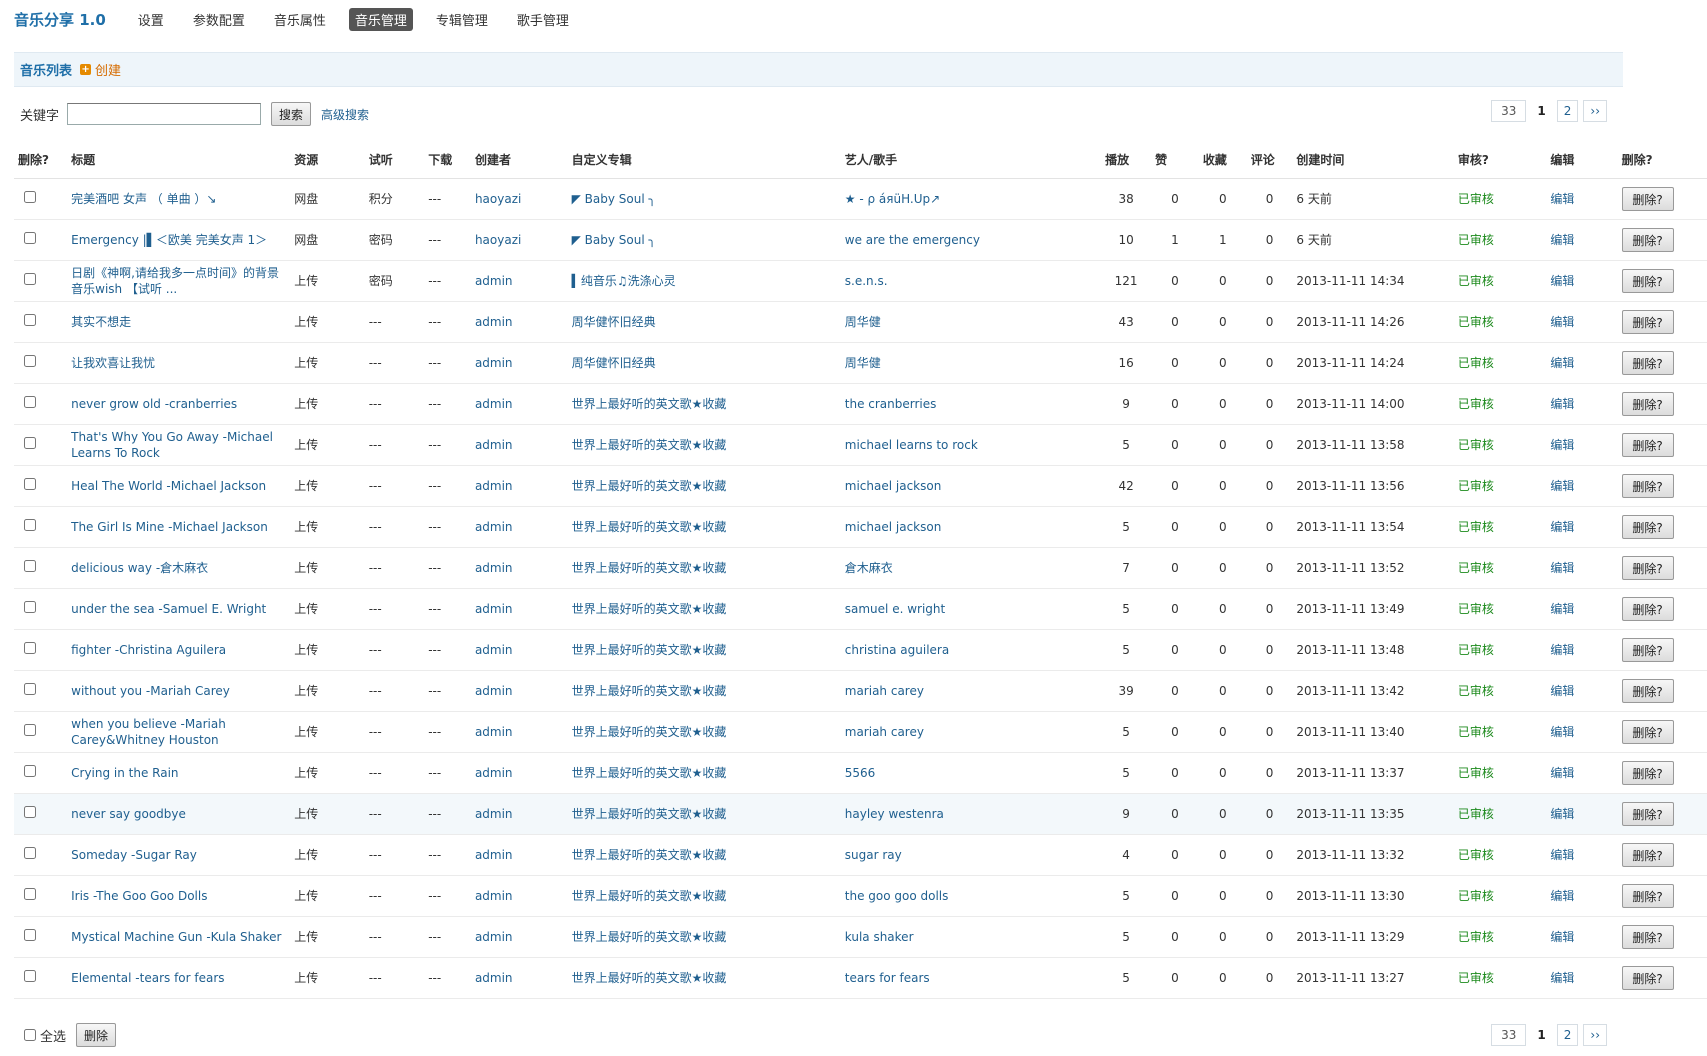 The height and width of the screenshot is (1056, 1707). I want to click on row-artist-link: kula shaker, so click(879, 937).